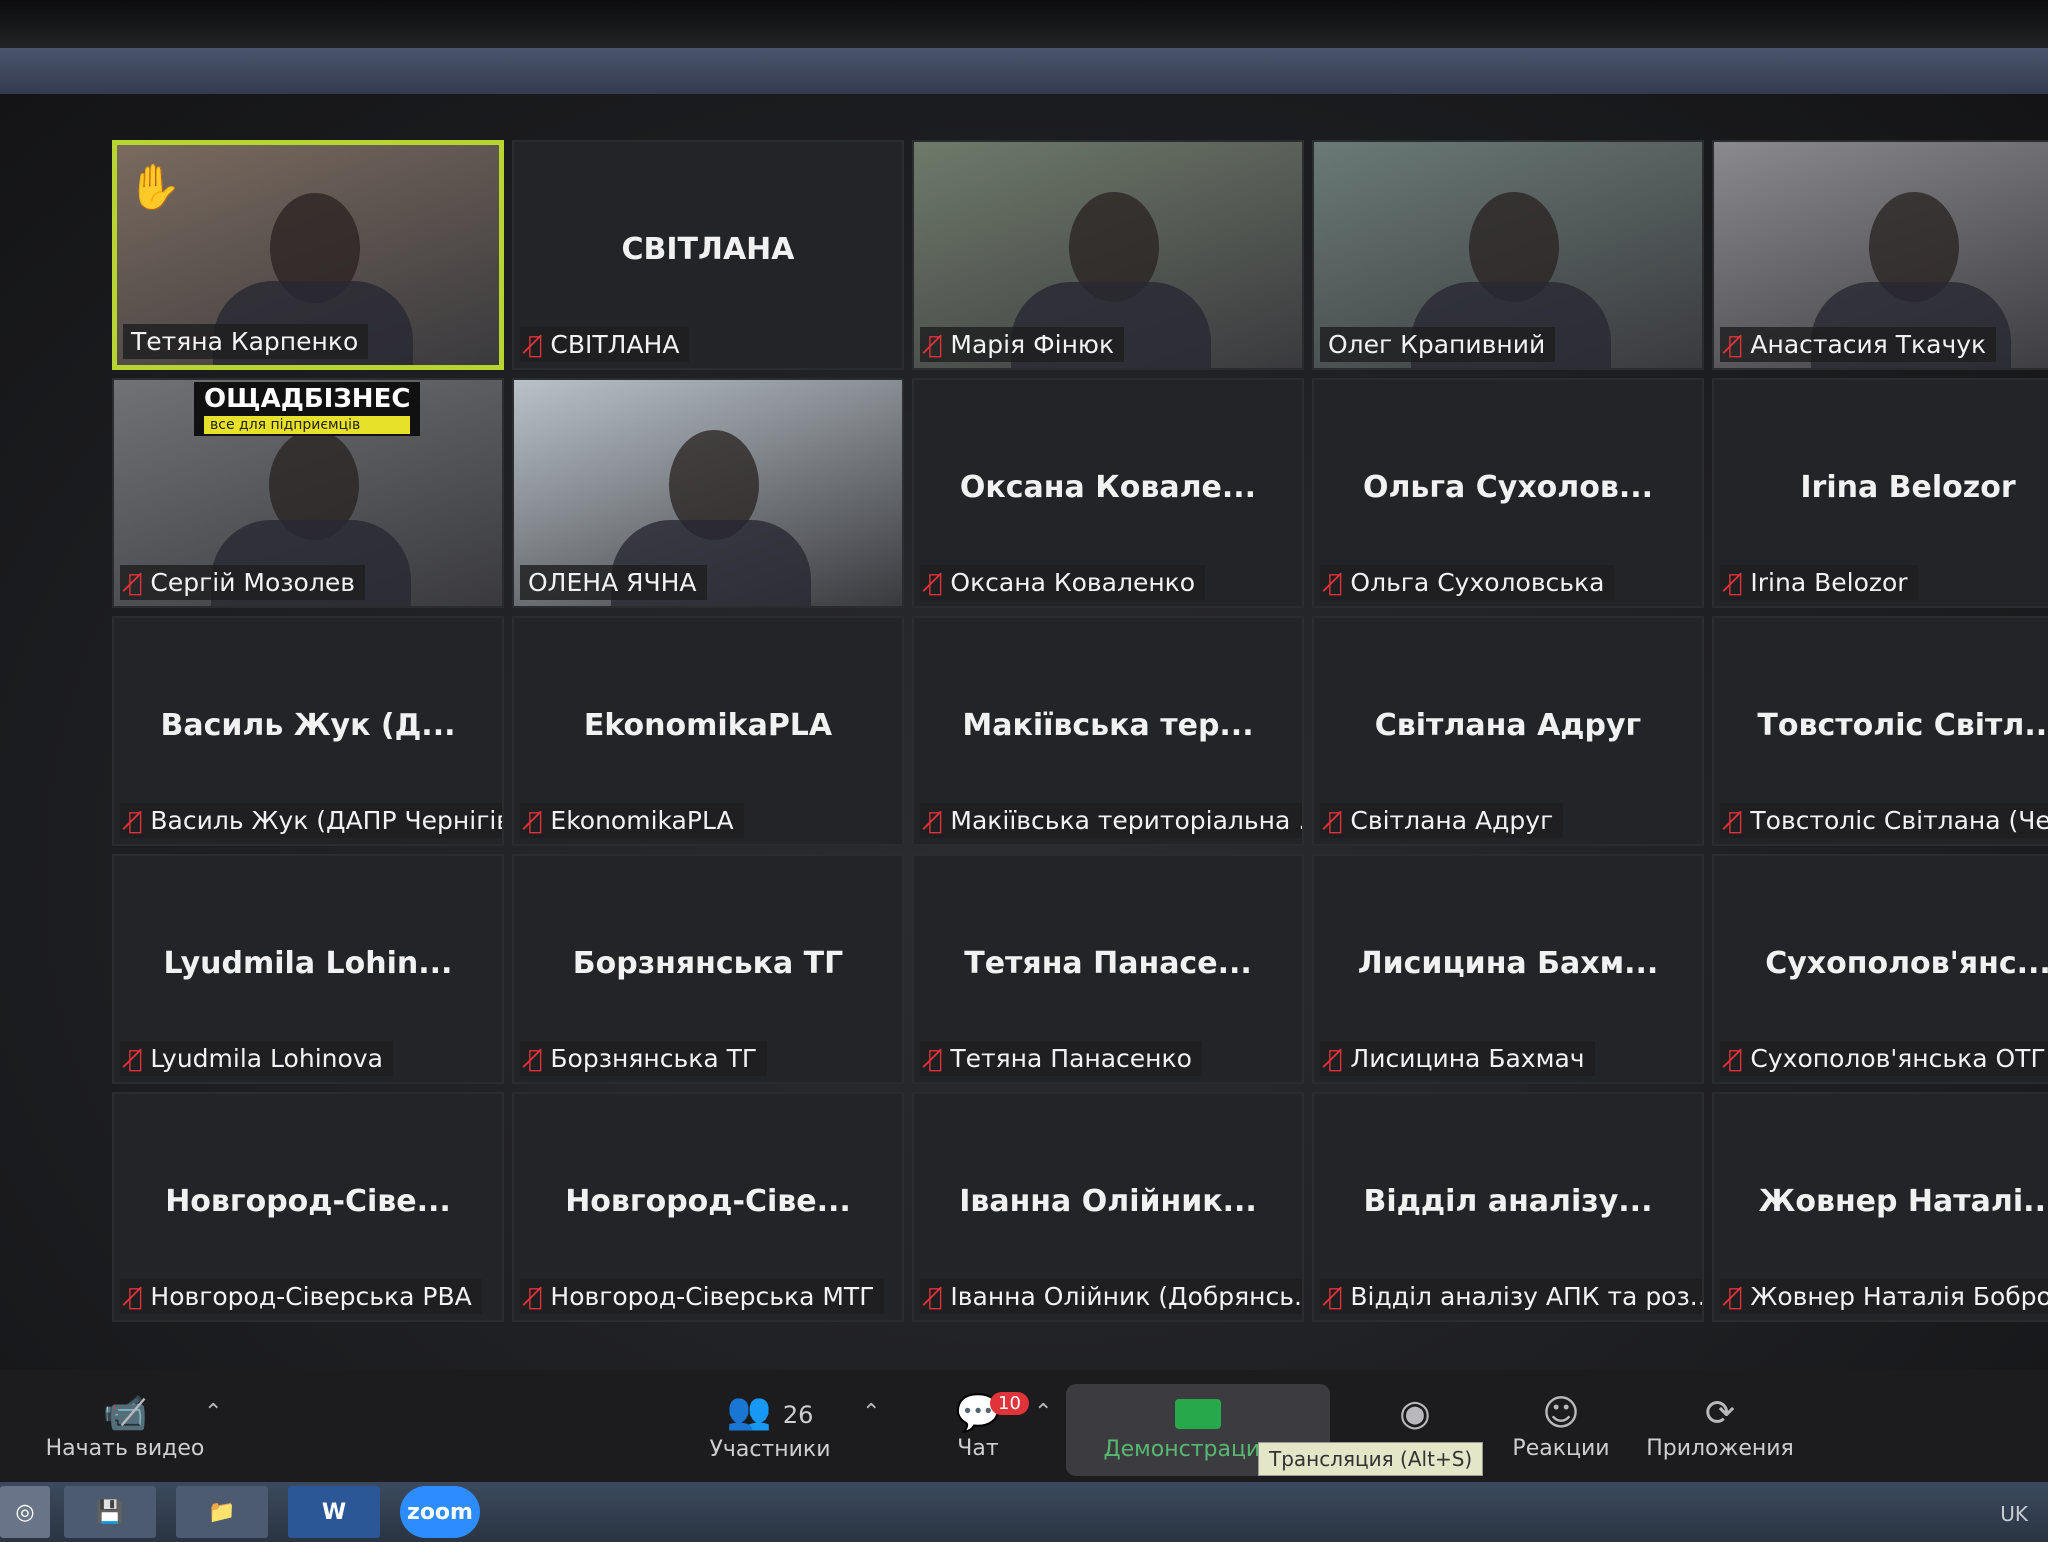 This screenshot has height=1542, width=2048. What do you see at coordinates (154, 187) in the screenshot?
I see `raised-hand-icon: ✋` at bounding box center [154, 187].